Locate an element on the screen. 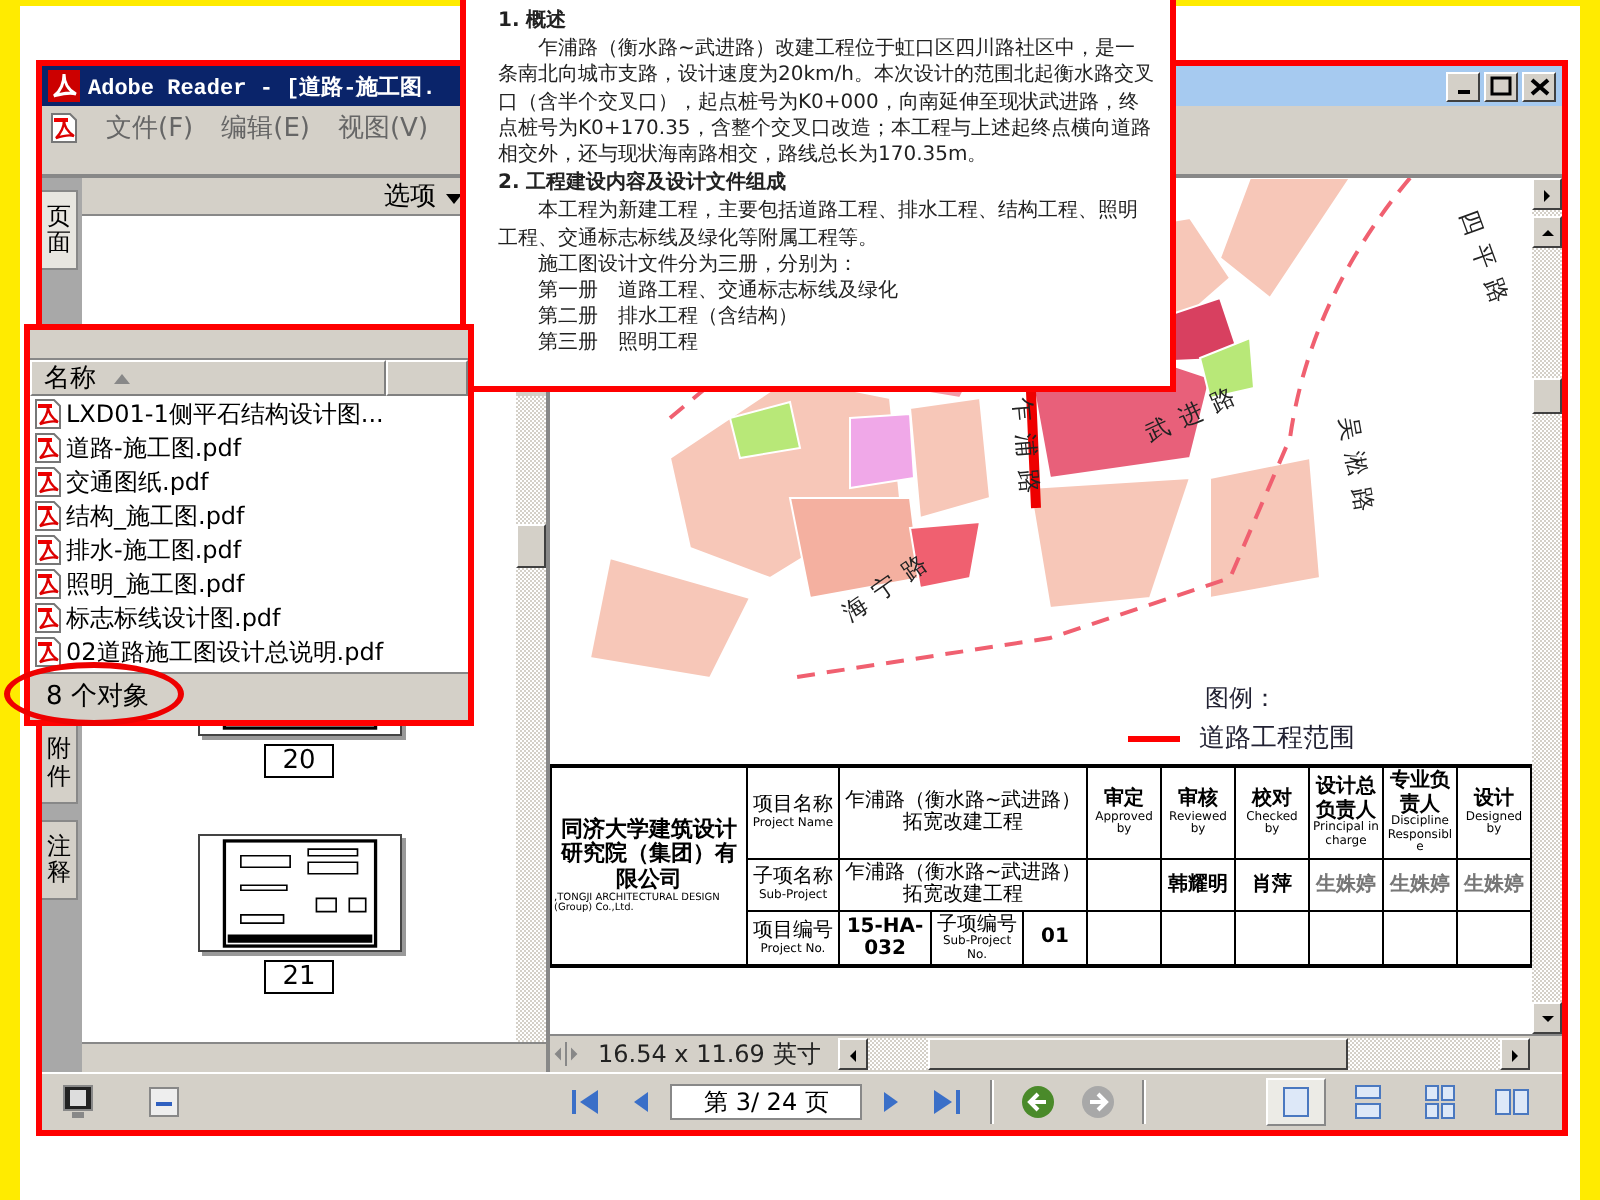 This screenshot has width=1600, height=1200. paragraph: 第一册 道路工程、交通标志标线及绿化 is located at coordinates (718, 291).